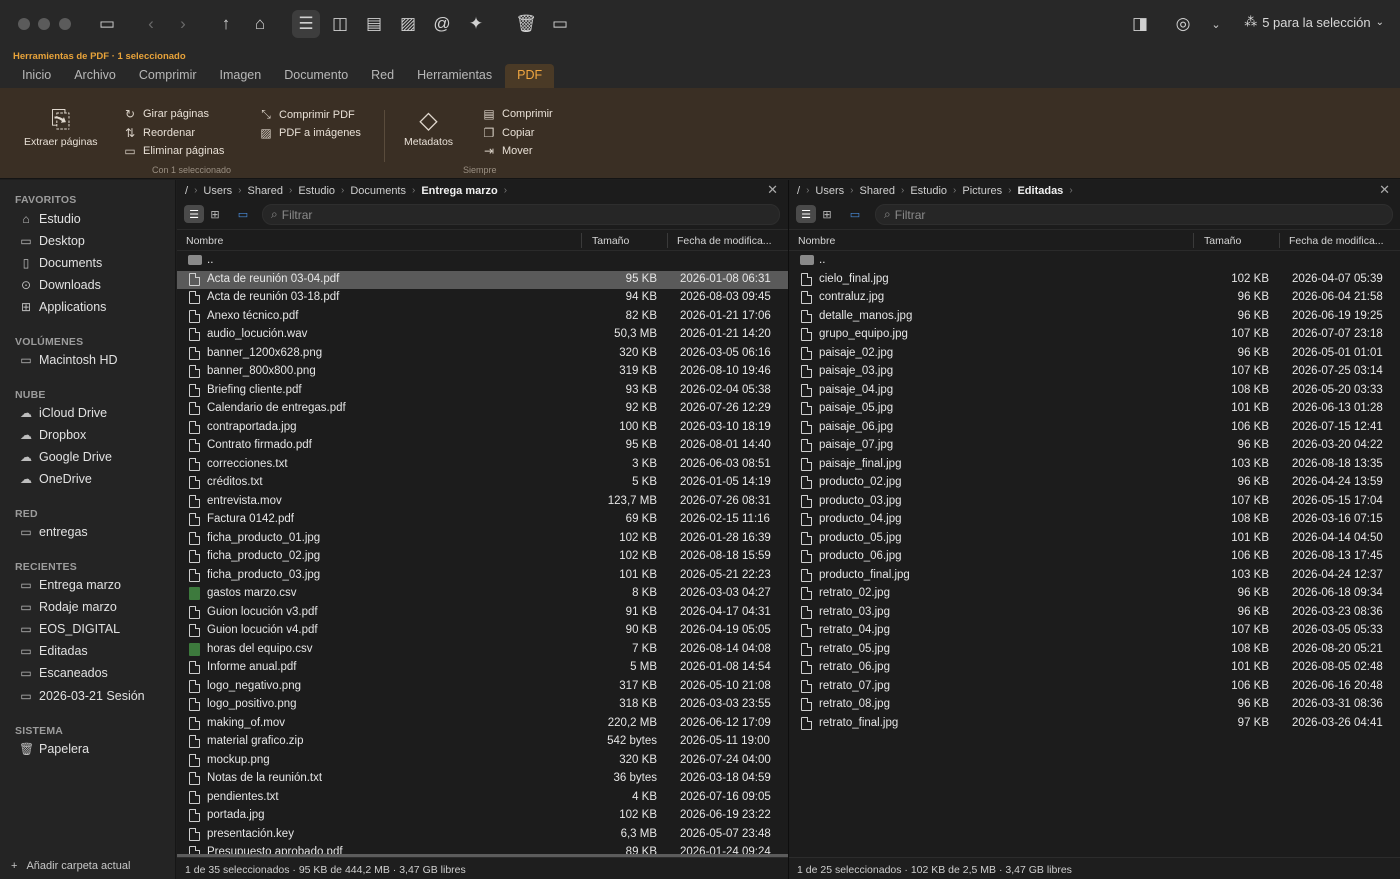 The width and height of the screenshot is (1400, 879). Describe the element at coordinates (241, 76) in the screenshot. I see `tab-imagen: Imagen` at that location.